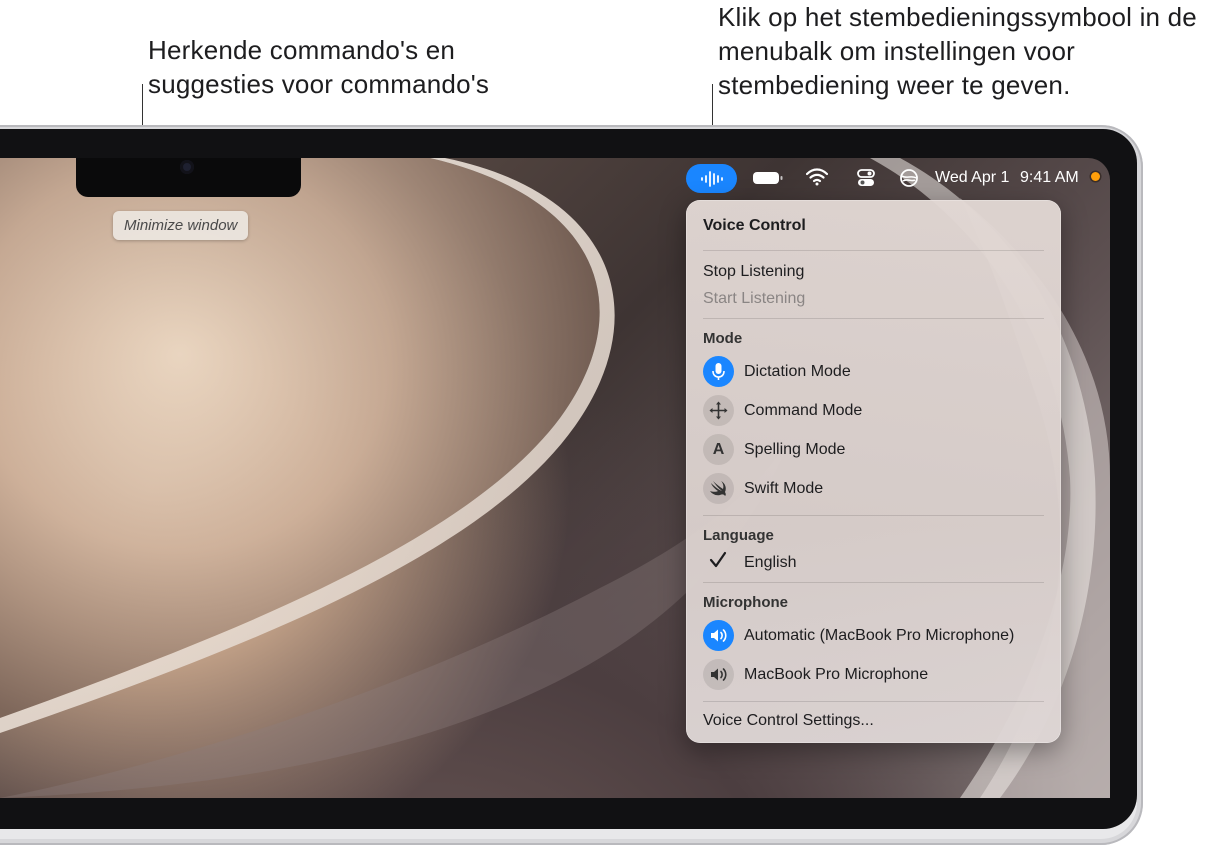 This screenshot has height=845, width=1205. What do you see at coordinates (187, 167) in the screenshot?
I see `camera-lens` at bounding box center [187, 167].